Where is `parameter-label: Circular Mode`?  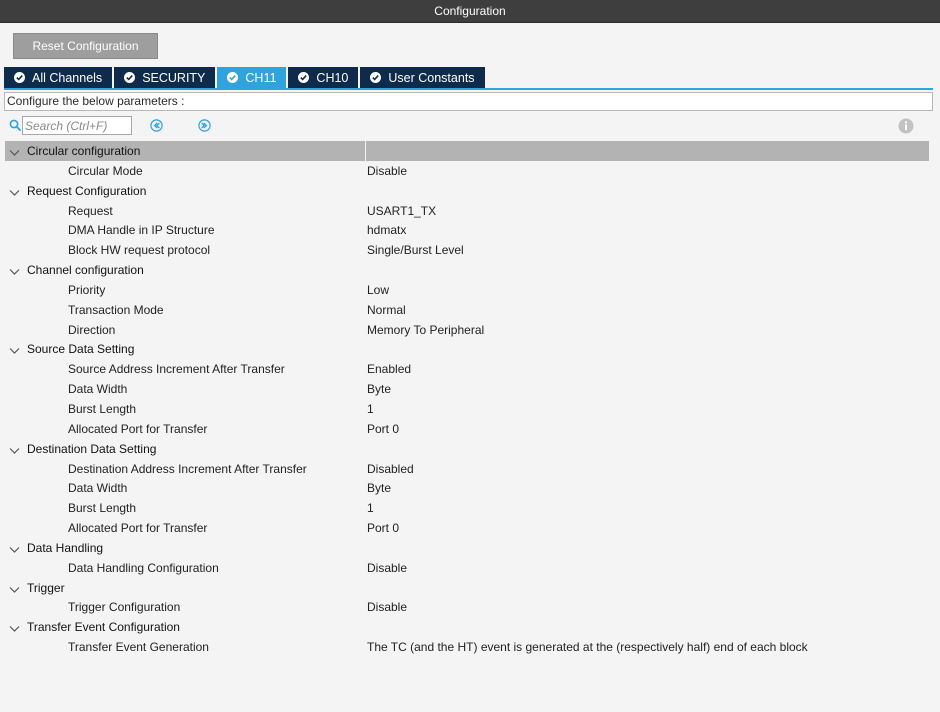
parameter-label: Circular Mode is located at coordinates (105, 170).